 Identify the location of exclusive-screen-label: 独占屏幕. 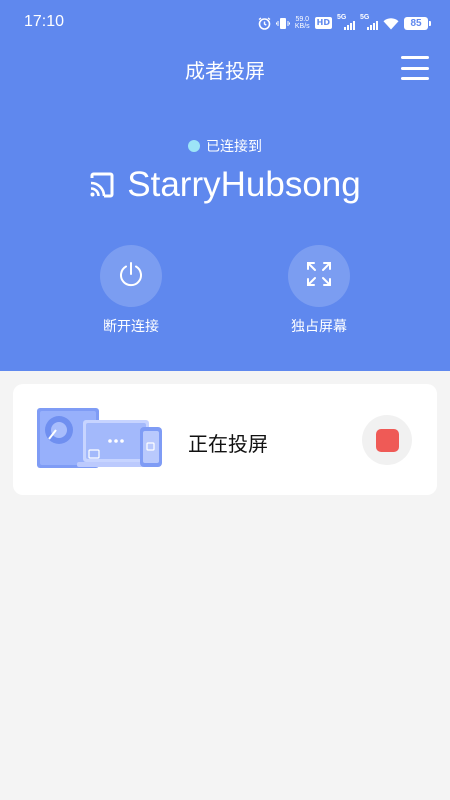
(319, 327).